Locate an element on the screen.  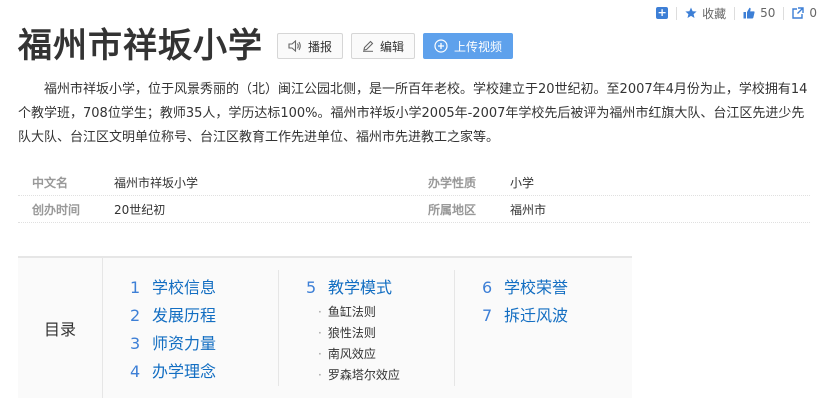
catalog-subitem: · 罗森塔尔效应 is located at coordinates (353, 375).